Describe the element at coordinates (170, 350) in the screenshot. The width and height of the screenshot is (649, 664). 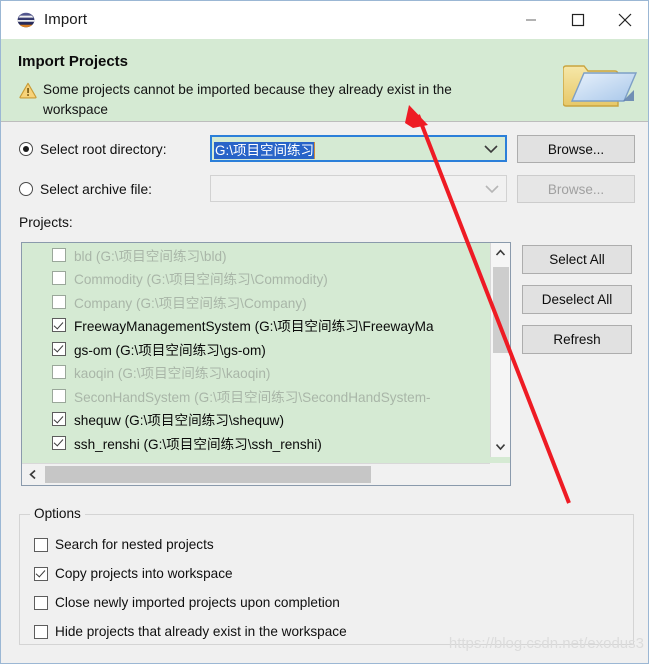
I see `project-label: gs-om (G:\项目空间练习\gs-om)` at that location.